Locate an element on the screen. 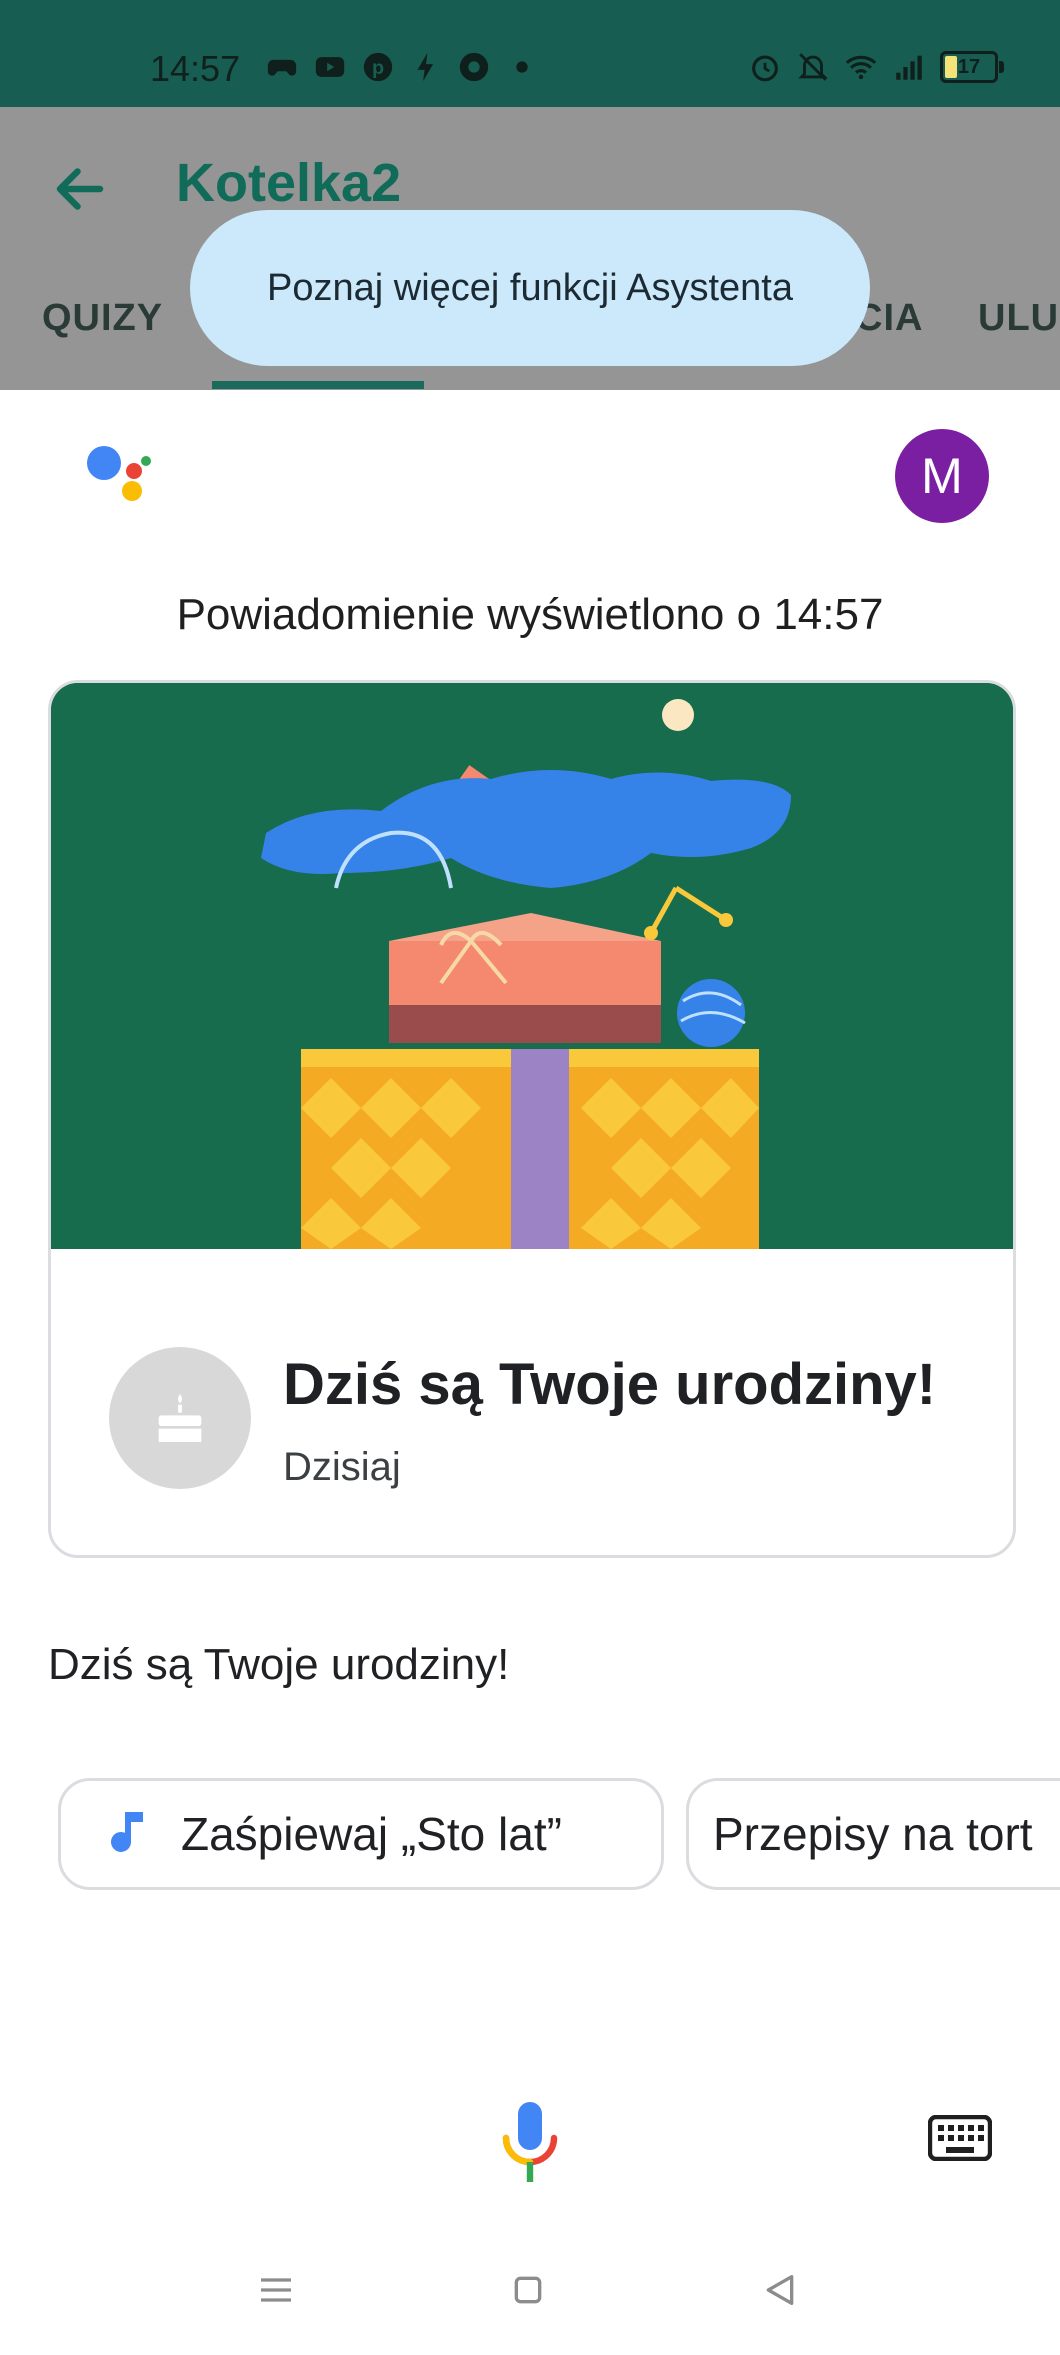 The image size is (1060, 2355). tab-quizy: QUIZY is located at coordinates (102, 318).